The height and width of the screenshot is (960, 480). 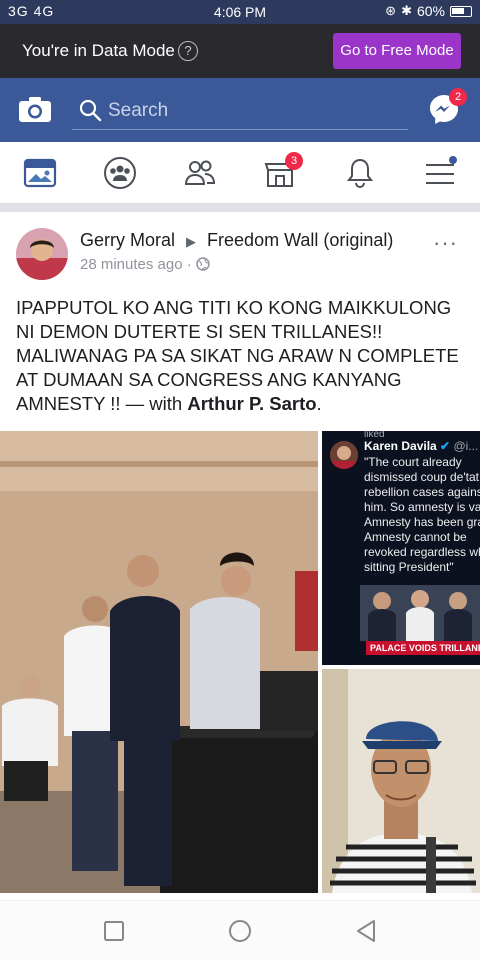 What do you see at coordinates (391, 10) in the screenshot?
I see `alarm-icon: ⊛` at bounding box center [391, 10].